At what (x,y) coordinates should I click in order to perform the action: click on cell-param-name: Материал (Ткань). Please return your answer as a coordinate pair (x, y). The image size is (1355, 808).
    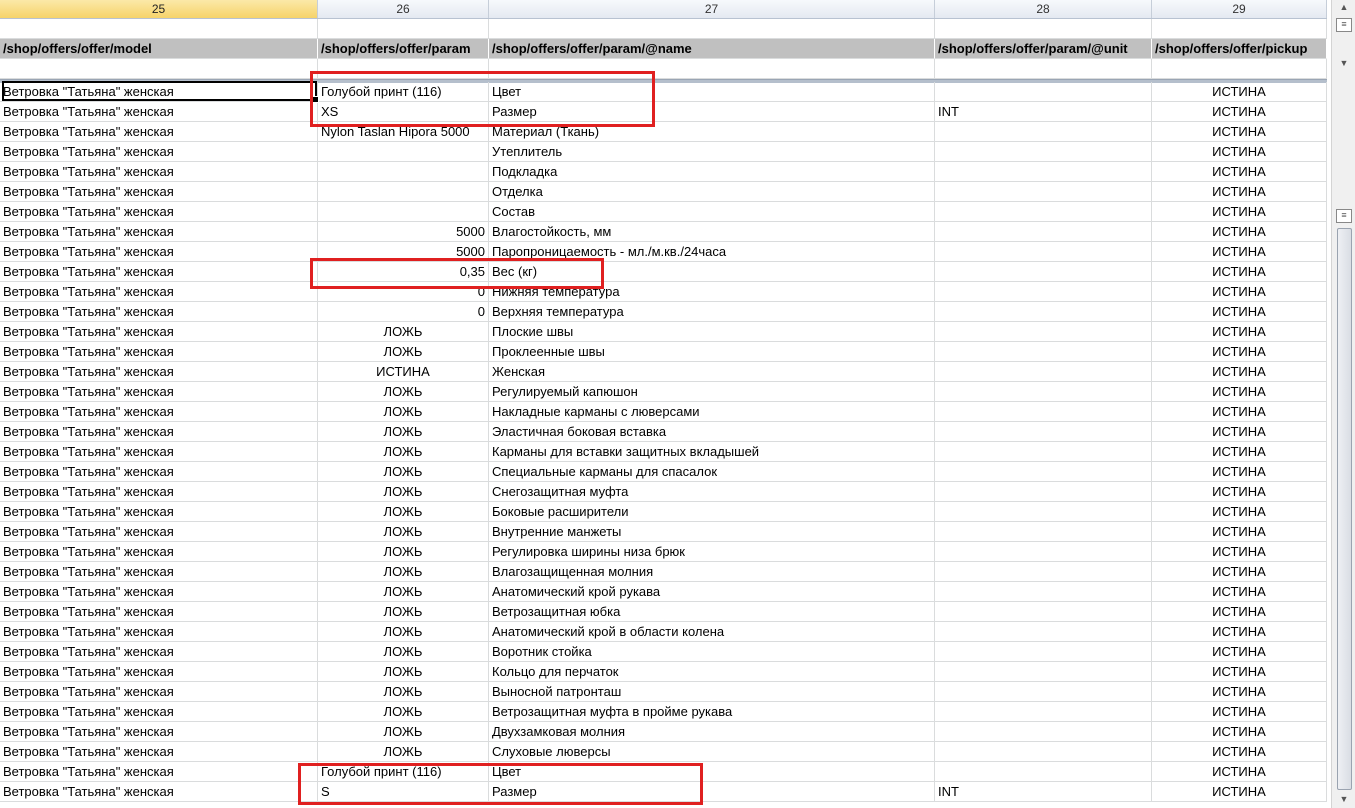
    Looking at the image, I should click on (712, 132).